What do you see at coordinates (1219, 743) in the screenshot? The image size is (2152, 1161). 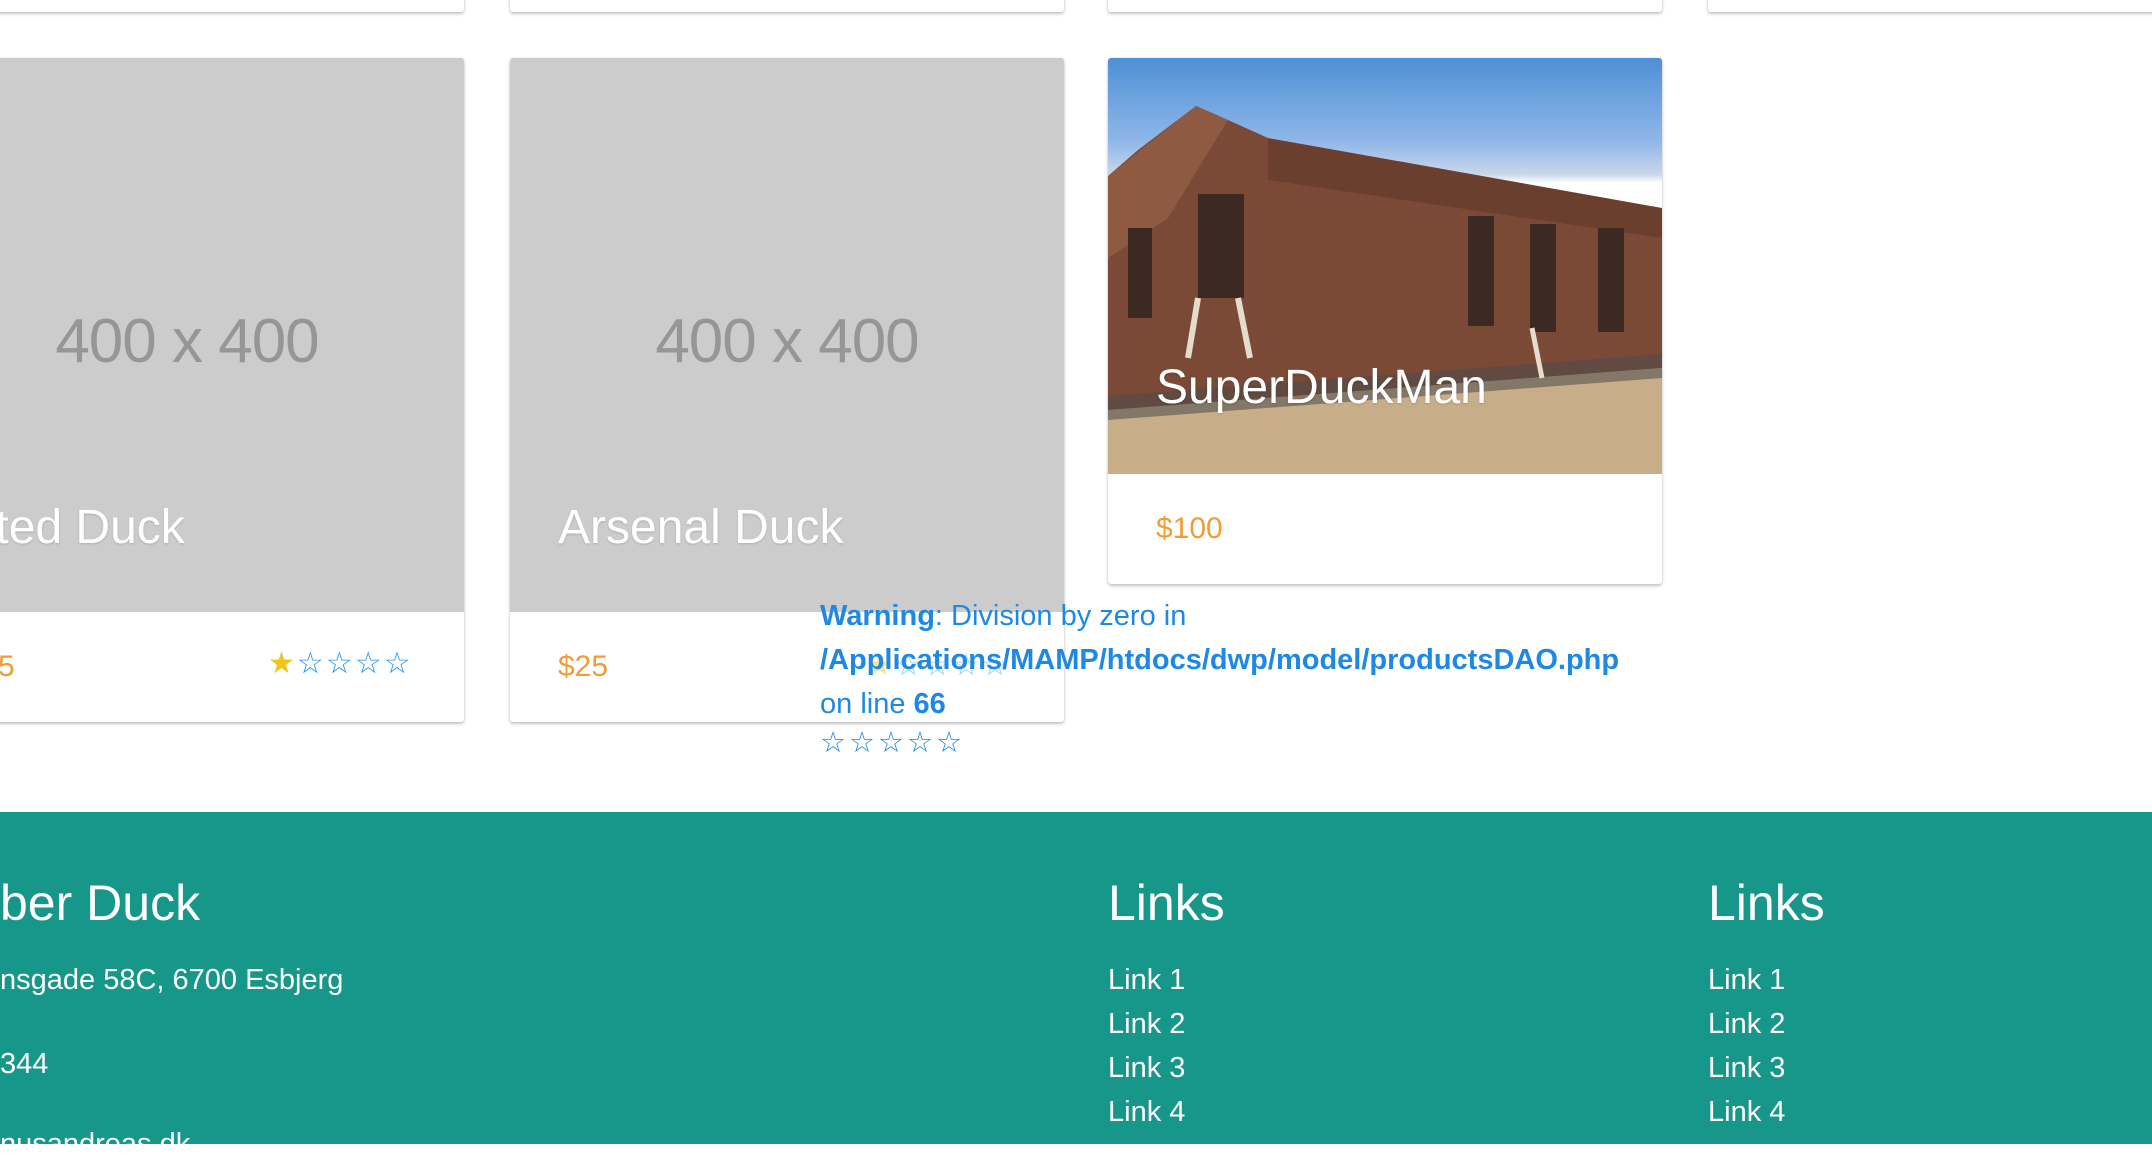 I see `rating-stars-empty: ☆☆☆☆☆` at bounding box center [1219, 743].